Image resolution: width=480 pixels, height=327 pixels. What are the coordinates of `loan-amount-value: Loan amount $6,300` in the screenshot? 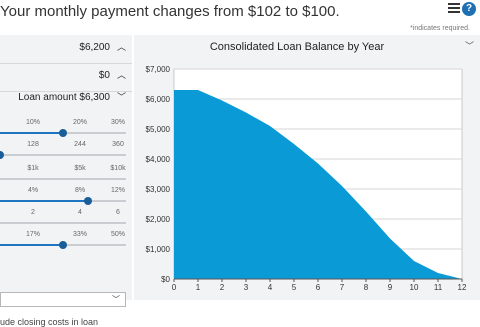 It's located at (64, 97).